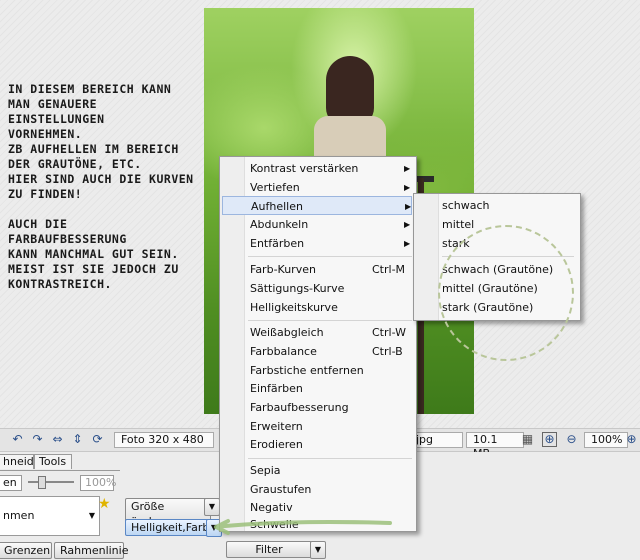 The width and height of the screenshot is (640, 560). I want to click on zoom-fit-icon: ⊕, so click(549, 439).